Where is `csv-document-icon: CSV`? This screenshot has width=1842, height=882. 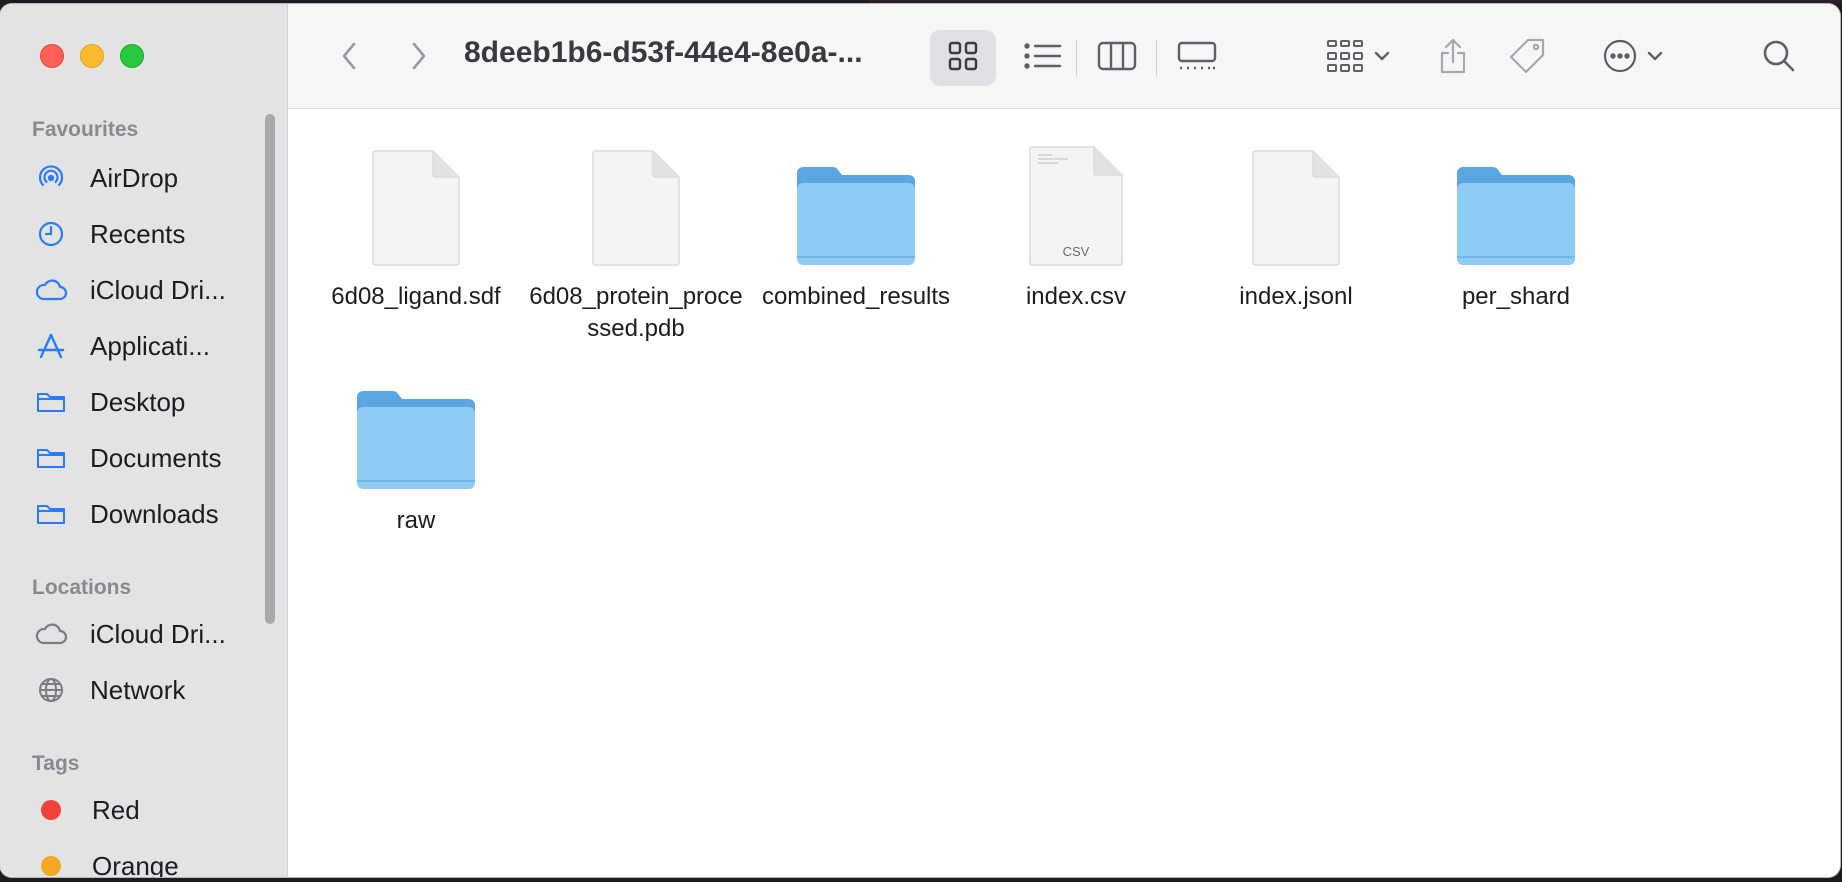 csv-document-icon: CSV is located at coordinates (1076, 206).